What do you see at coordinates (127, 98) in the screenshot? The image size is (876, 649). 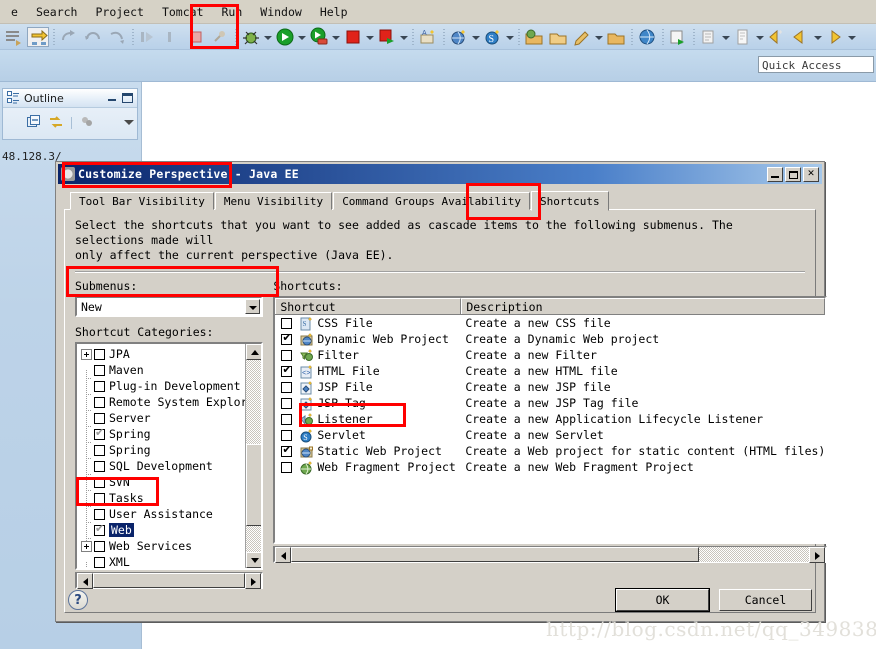 I see `maximize-icon` at bounding box center [127, 98].